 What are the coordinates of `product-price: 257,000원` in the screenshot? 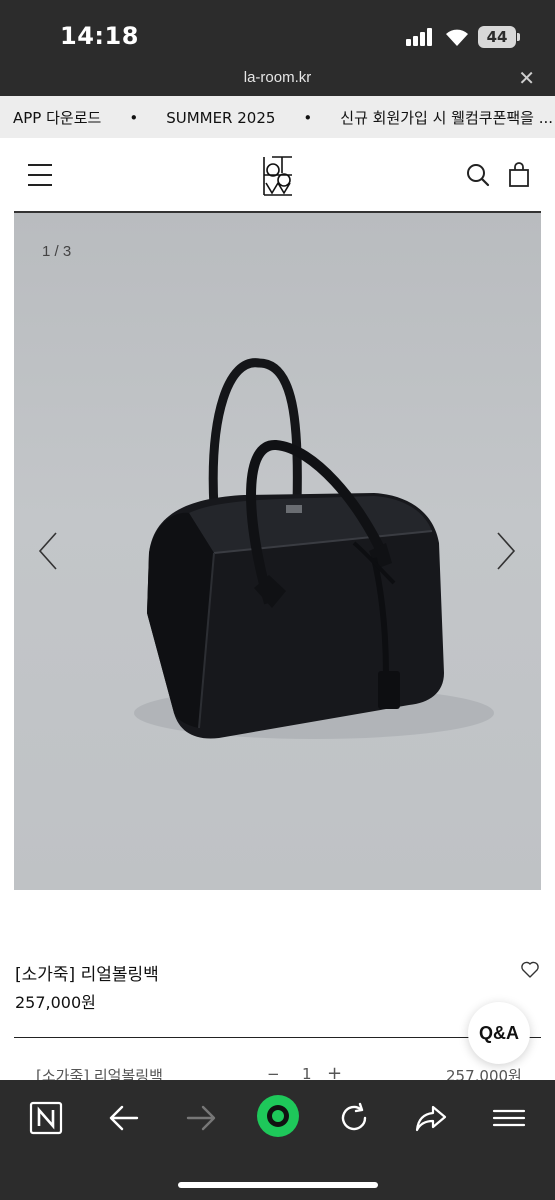 It's located at (55, 1002).